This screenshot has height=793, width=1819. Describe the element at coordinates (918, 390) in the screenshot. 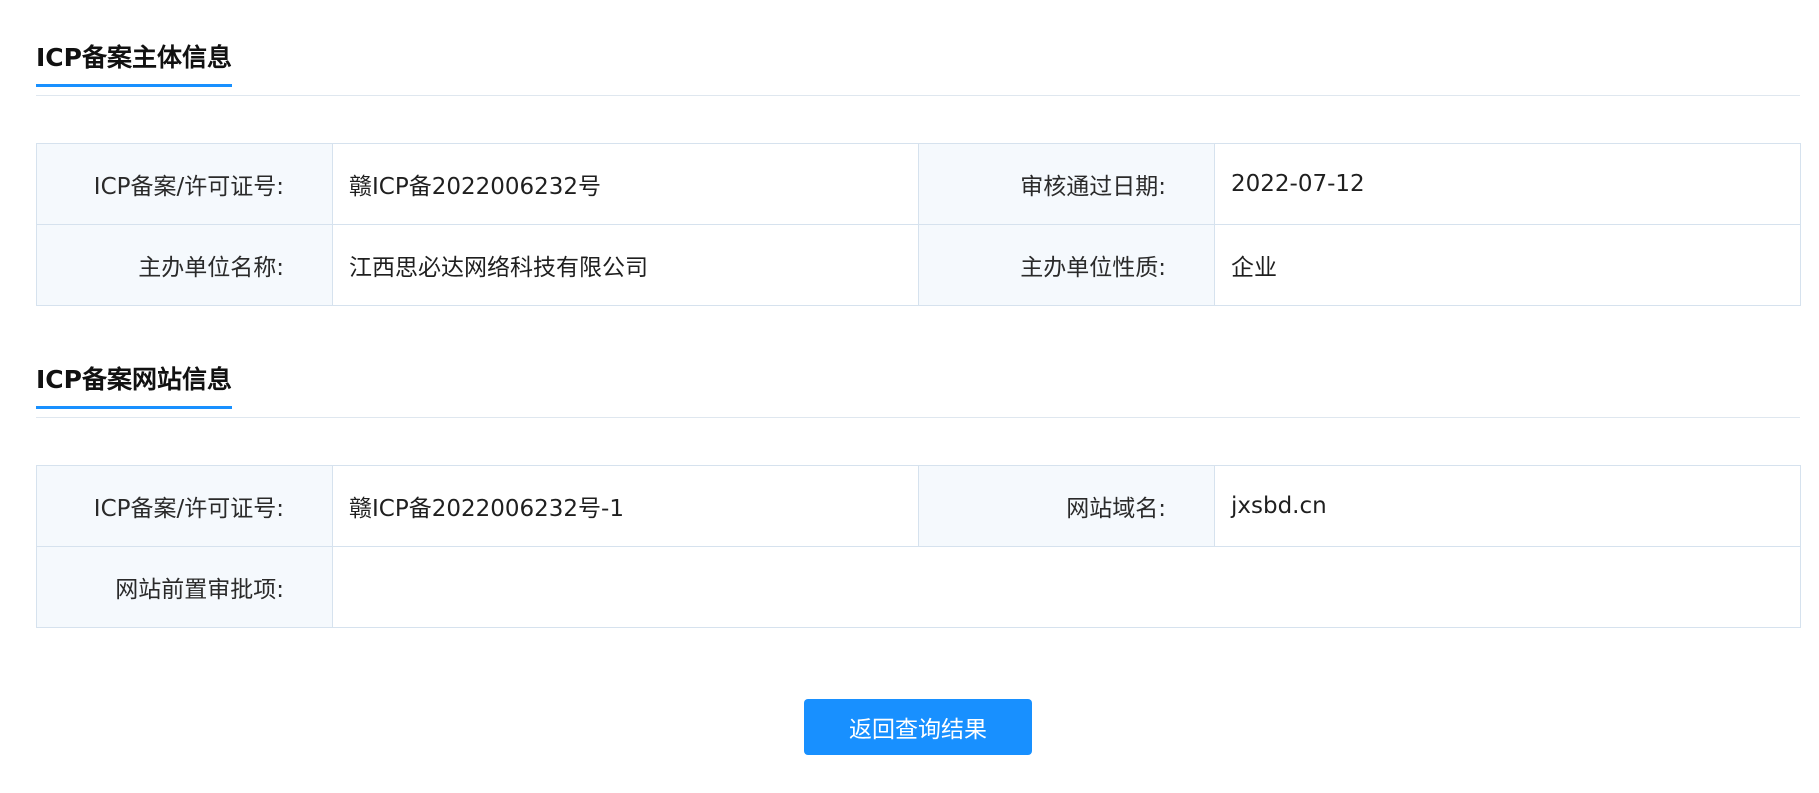

I see `website-section-header: ICP备案网站信息` at that location.